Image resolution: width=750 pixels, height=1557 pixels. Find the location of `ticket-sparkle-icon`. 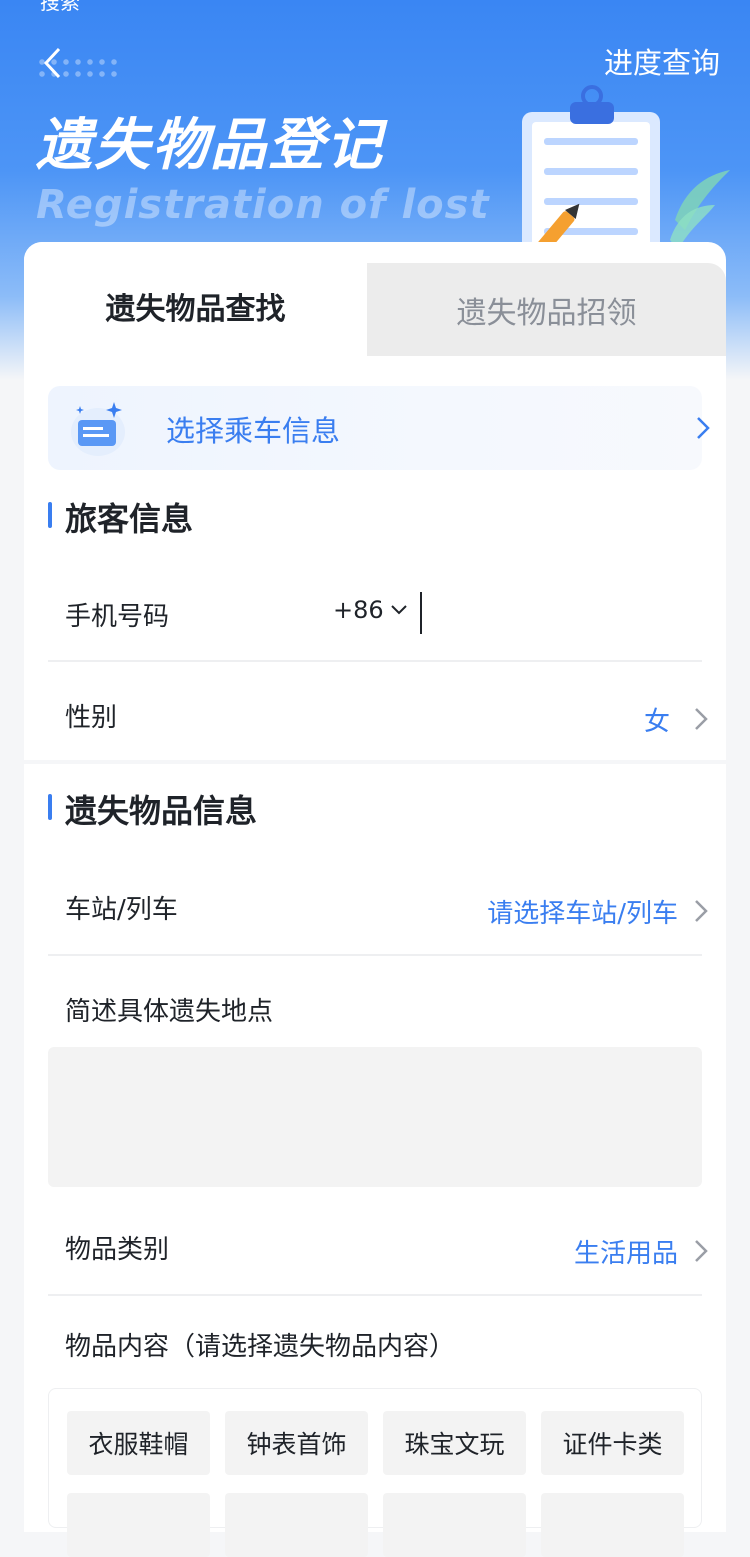

ticket-sparkle-icon is located at coordinates (98, 429).